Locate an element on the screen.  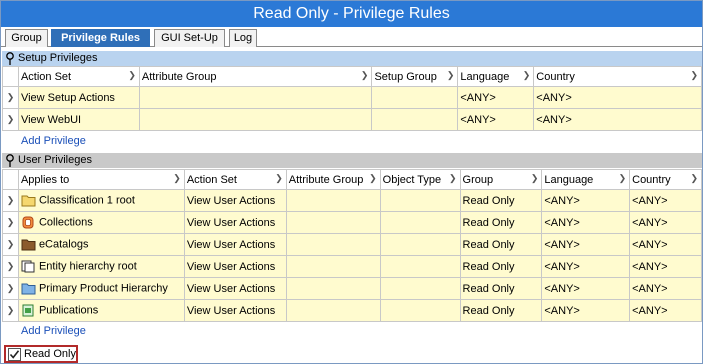
applies-to-cell: Publications is located at coordinates (101, 310).